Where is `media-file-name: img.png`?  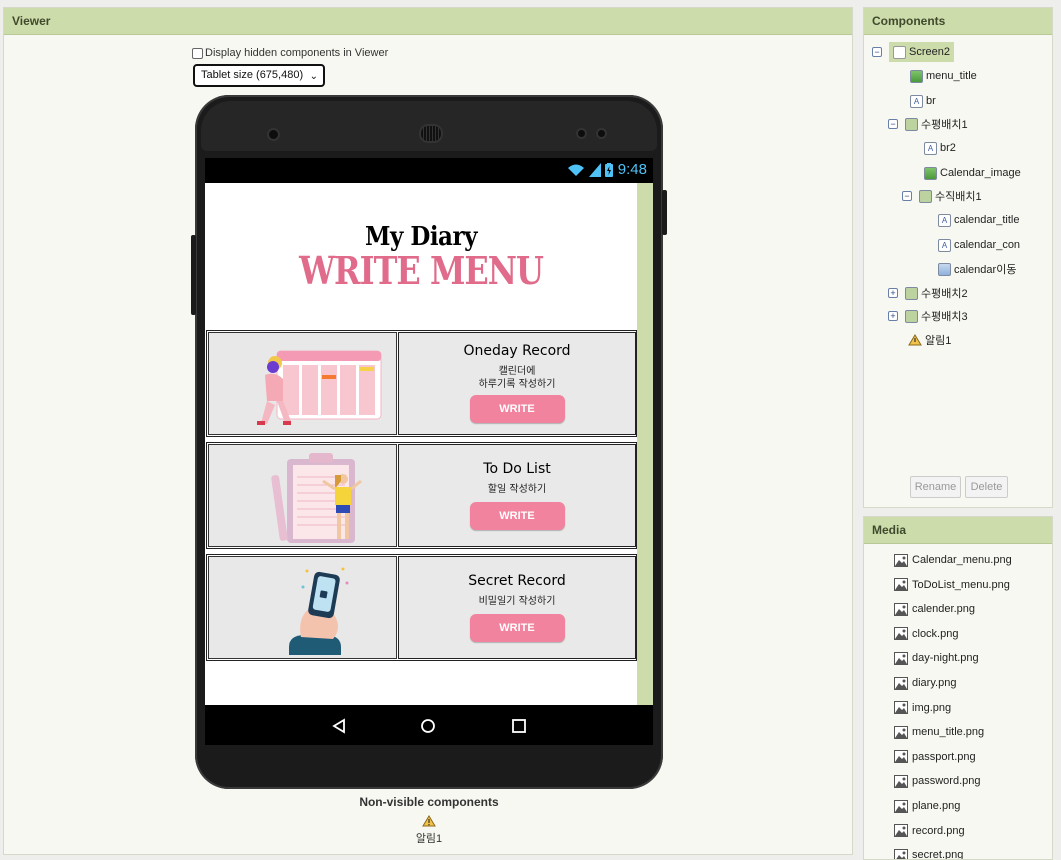 media-file-name: img.png is located at coordinates (932, 707).